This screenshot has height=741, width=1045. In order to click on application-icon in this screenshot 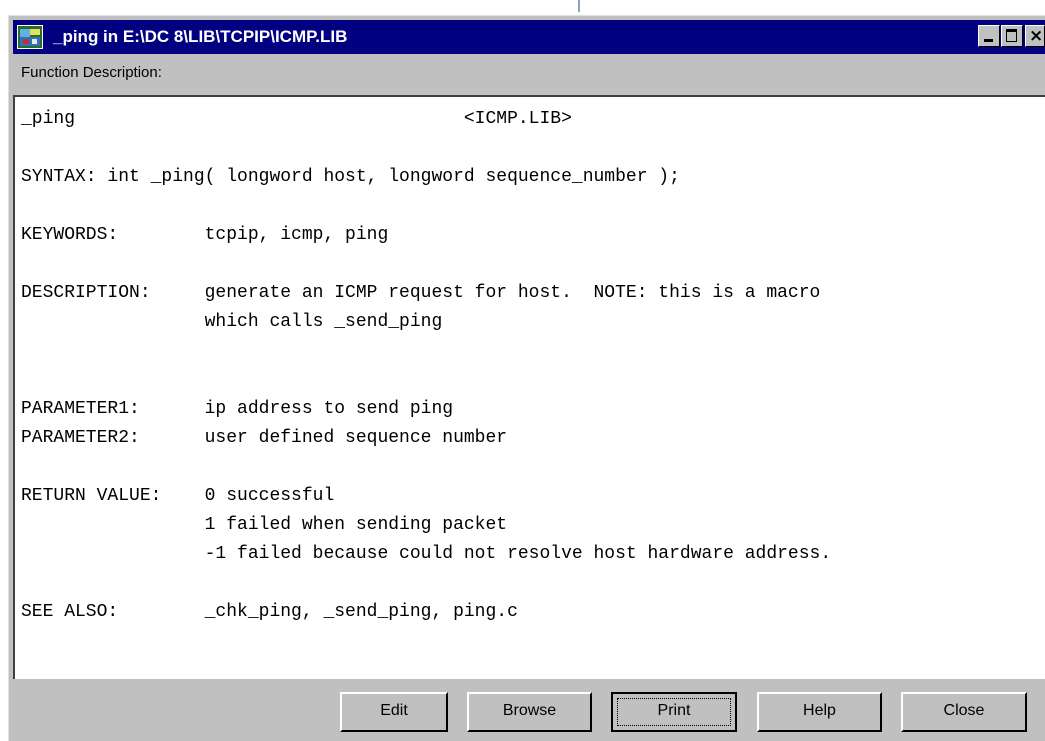, I will do `click(30, 37)`.